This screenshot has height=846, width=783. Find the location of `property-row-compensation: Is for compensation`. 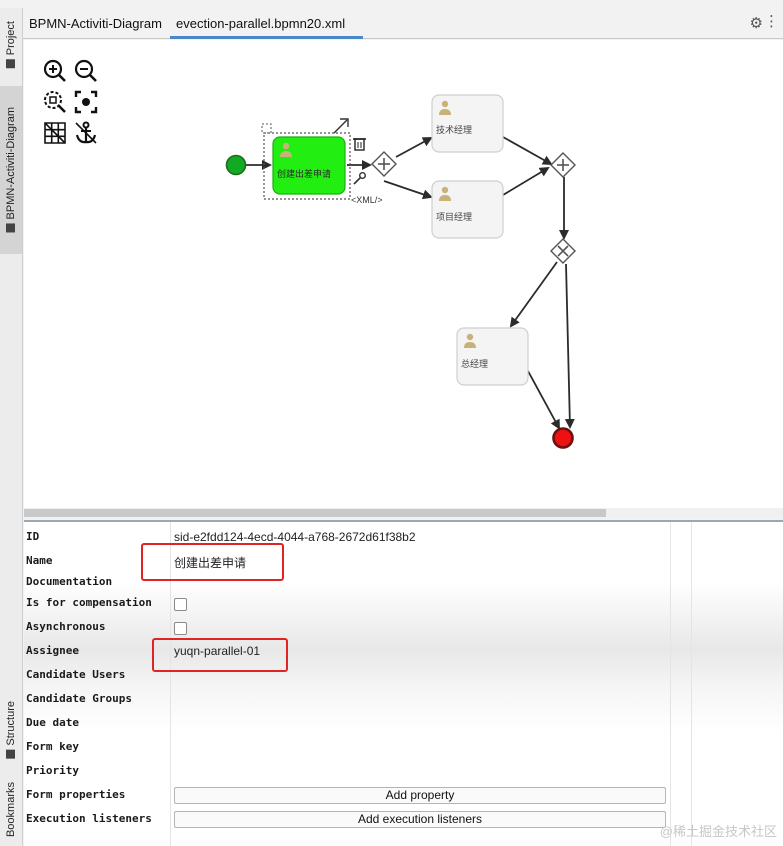

property-row-compensation: Is for compensation is located at coordinates (358, 604).